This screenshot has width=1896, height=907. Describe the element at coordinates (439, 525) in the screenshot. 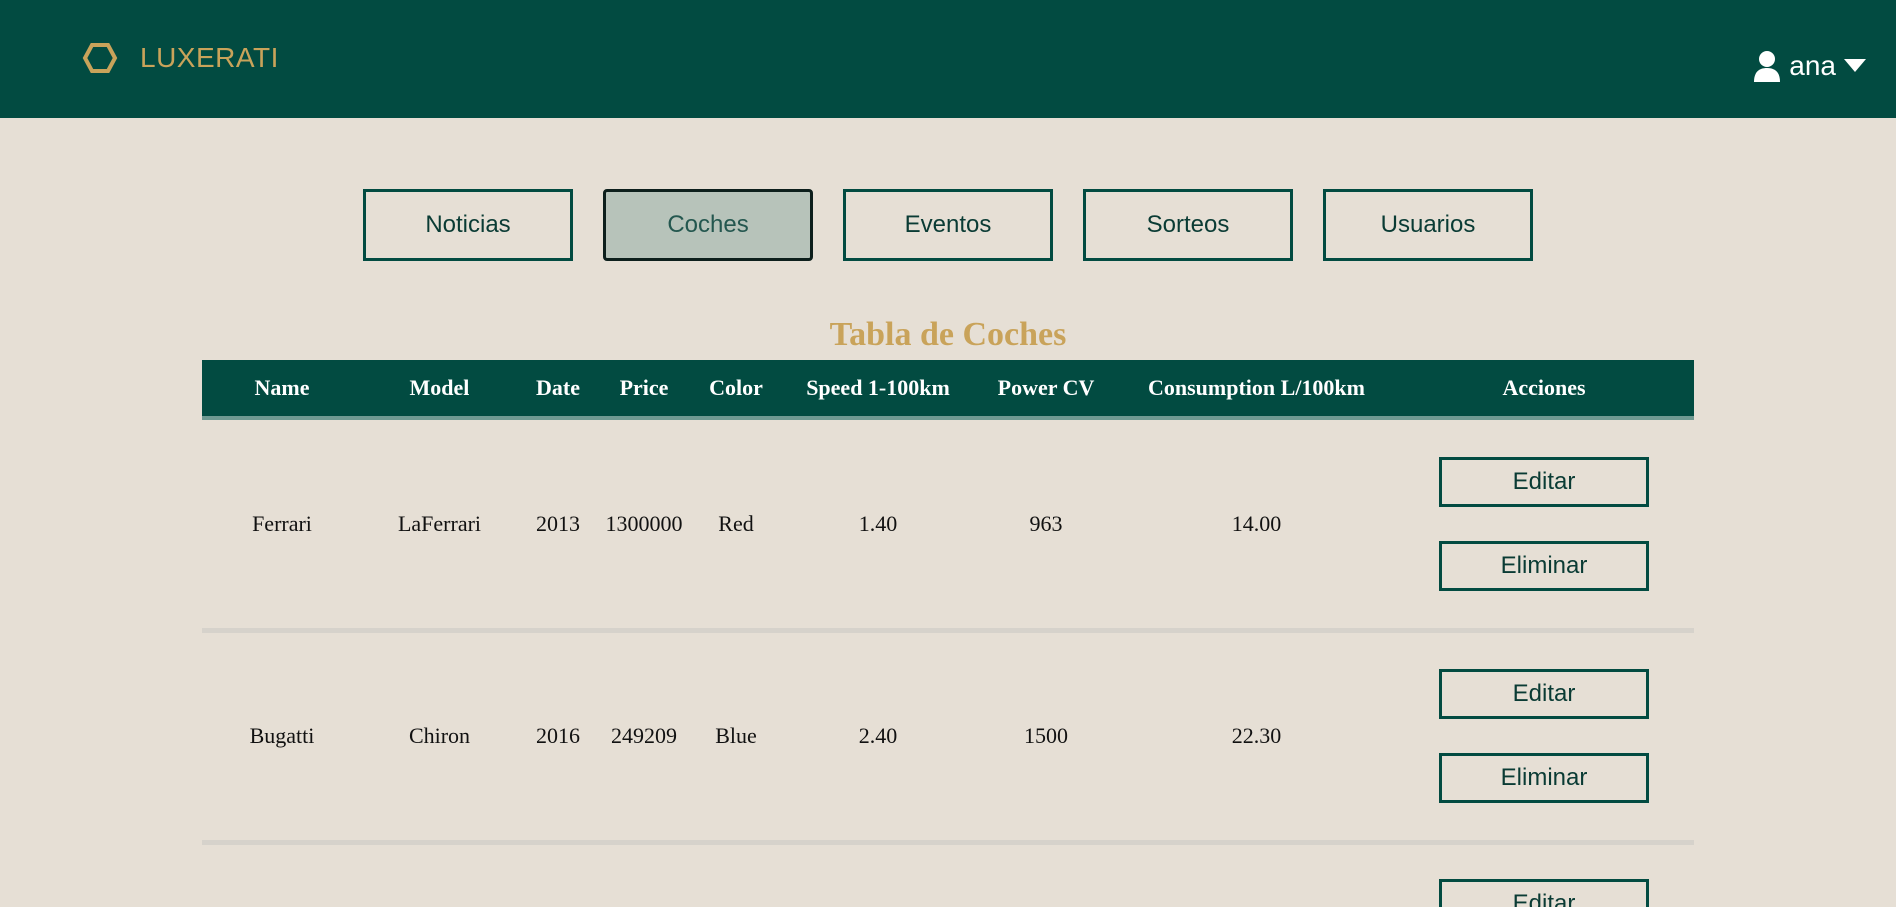

I see `cell-model: LaFerrari` at that location.